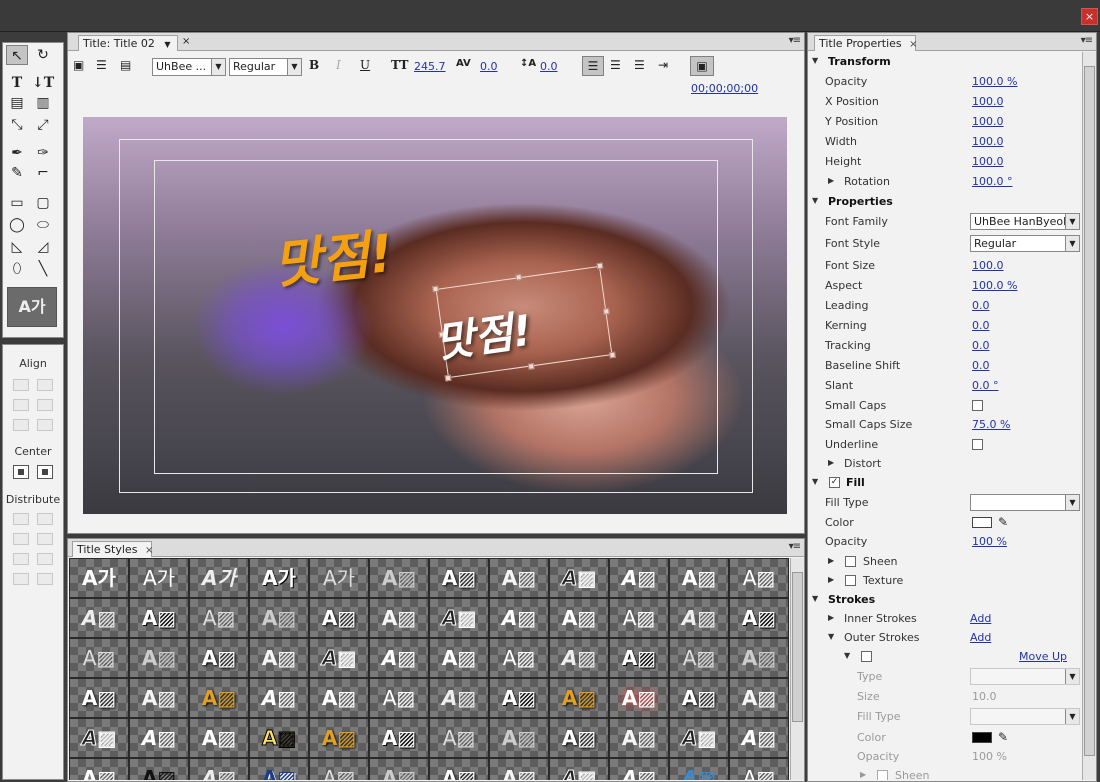 Image resolution: width=1100 pixels, height=782 pixels. Describe the element at coordinates (332, 254) in the screenshot. I see `title-text-1: 맛점!` at that location.